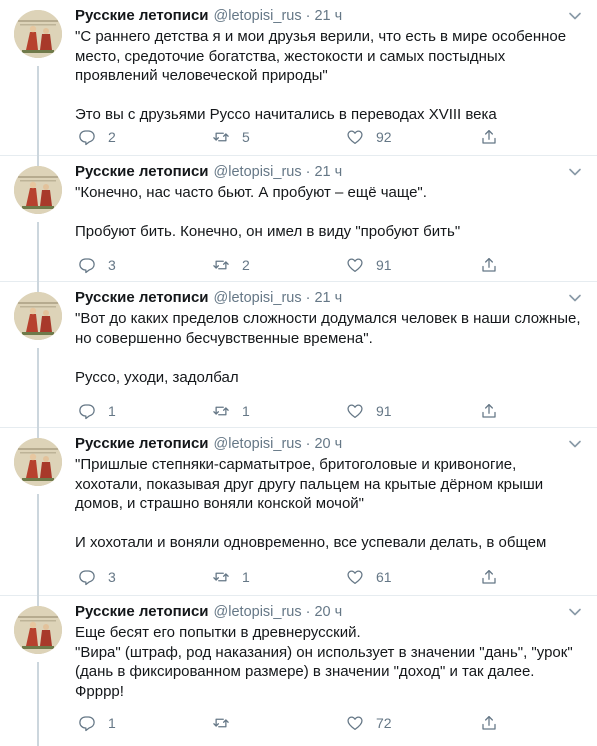 Image resolution: width=597 pixels, height=746 pixels. What do you see at coordinates (279, 723) in the screenshot?
I see `retweet-button` at bounding box center [279, 723].